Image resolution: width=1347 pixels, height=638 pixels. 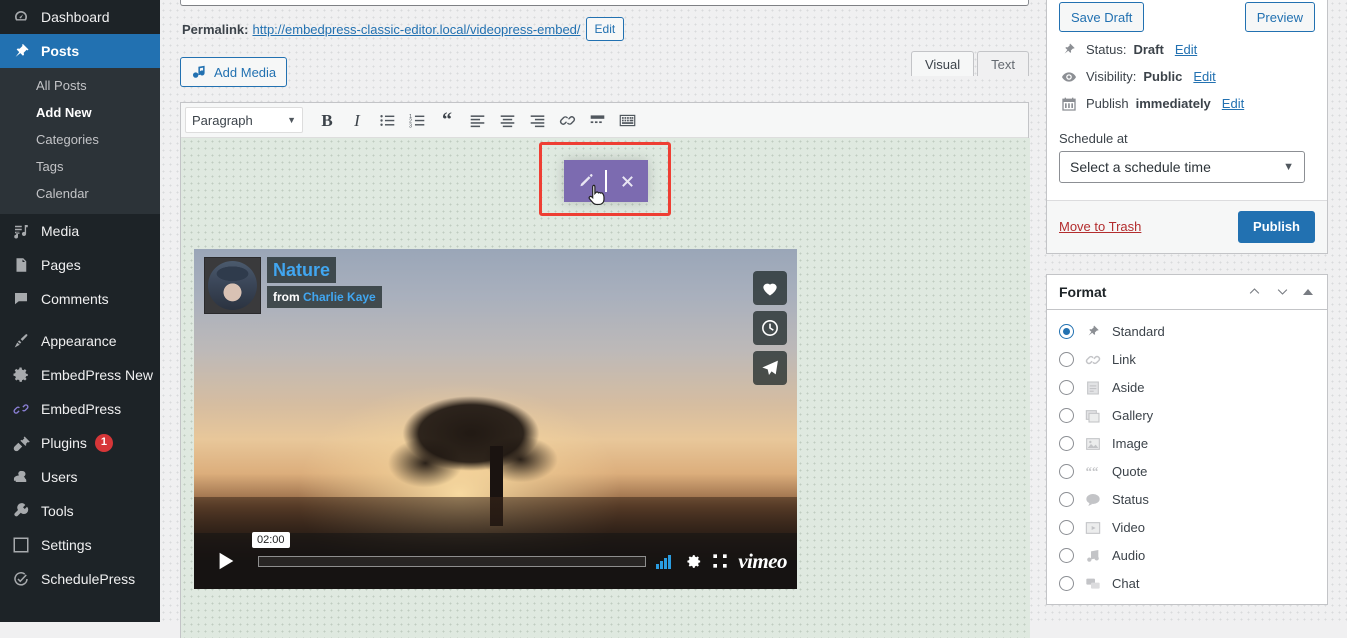 I want to click on format-box-controls, so click(x=1281, y=291).